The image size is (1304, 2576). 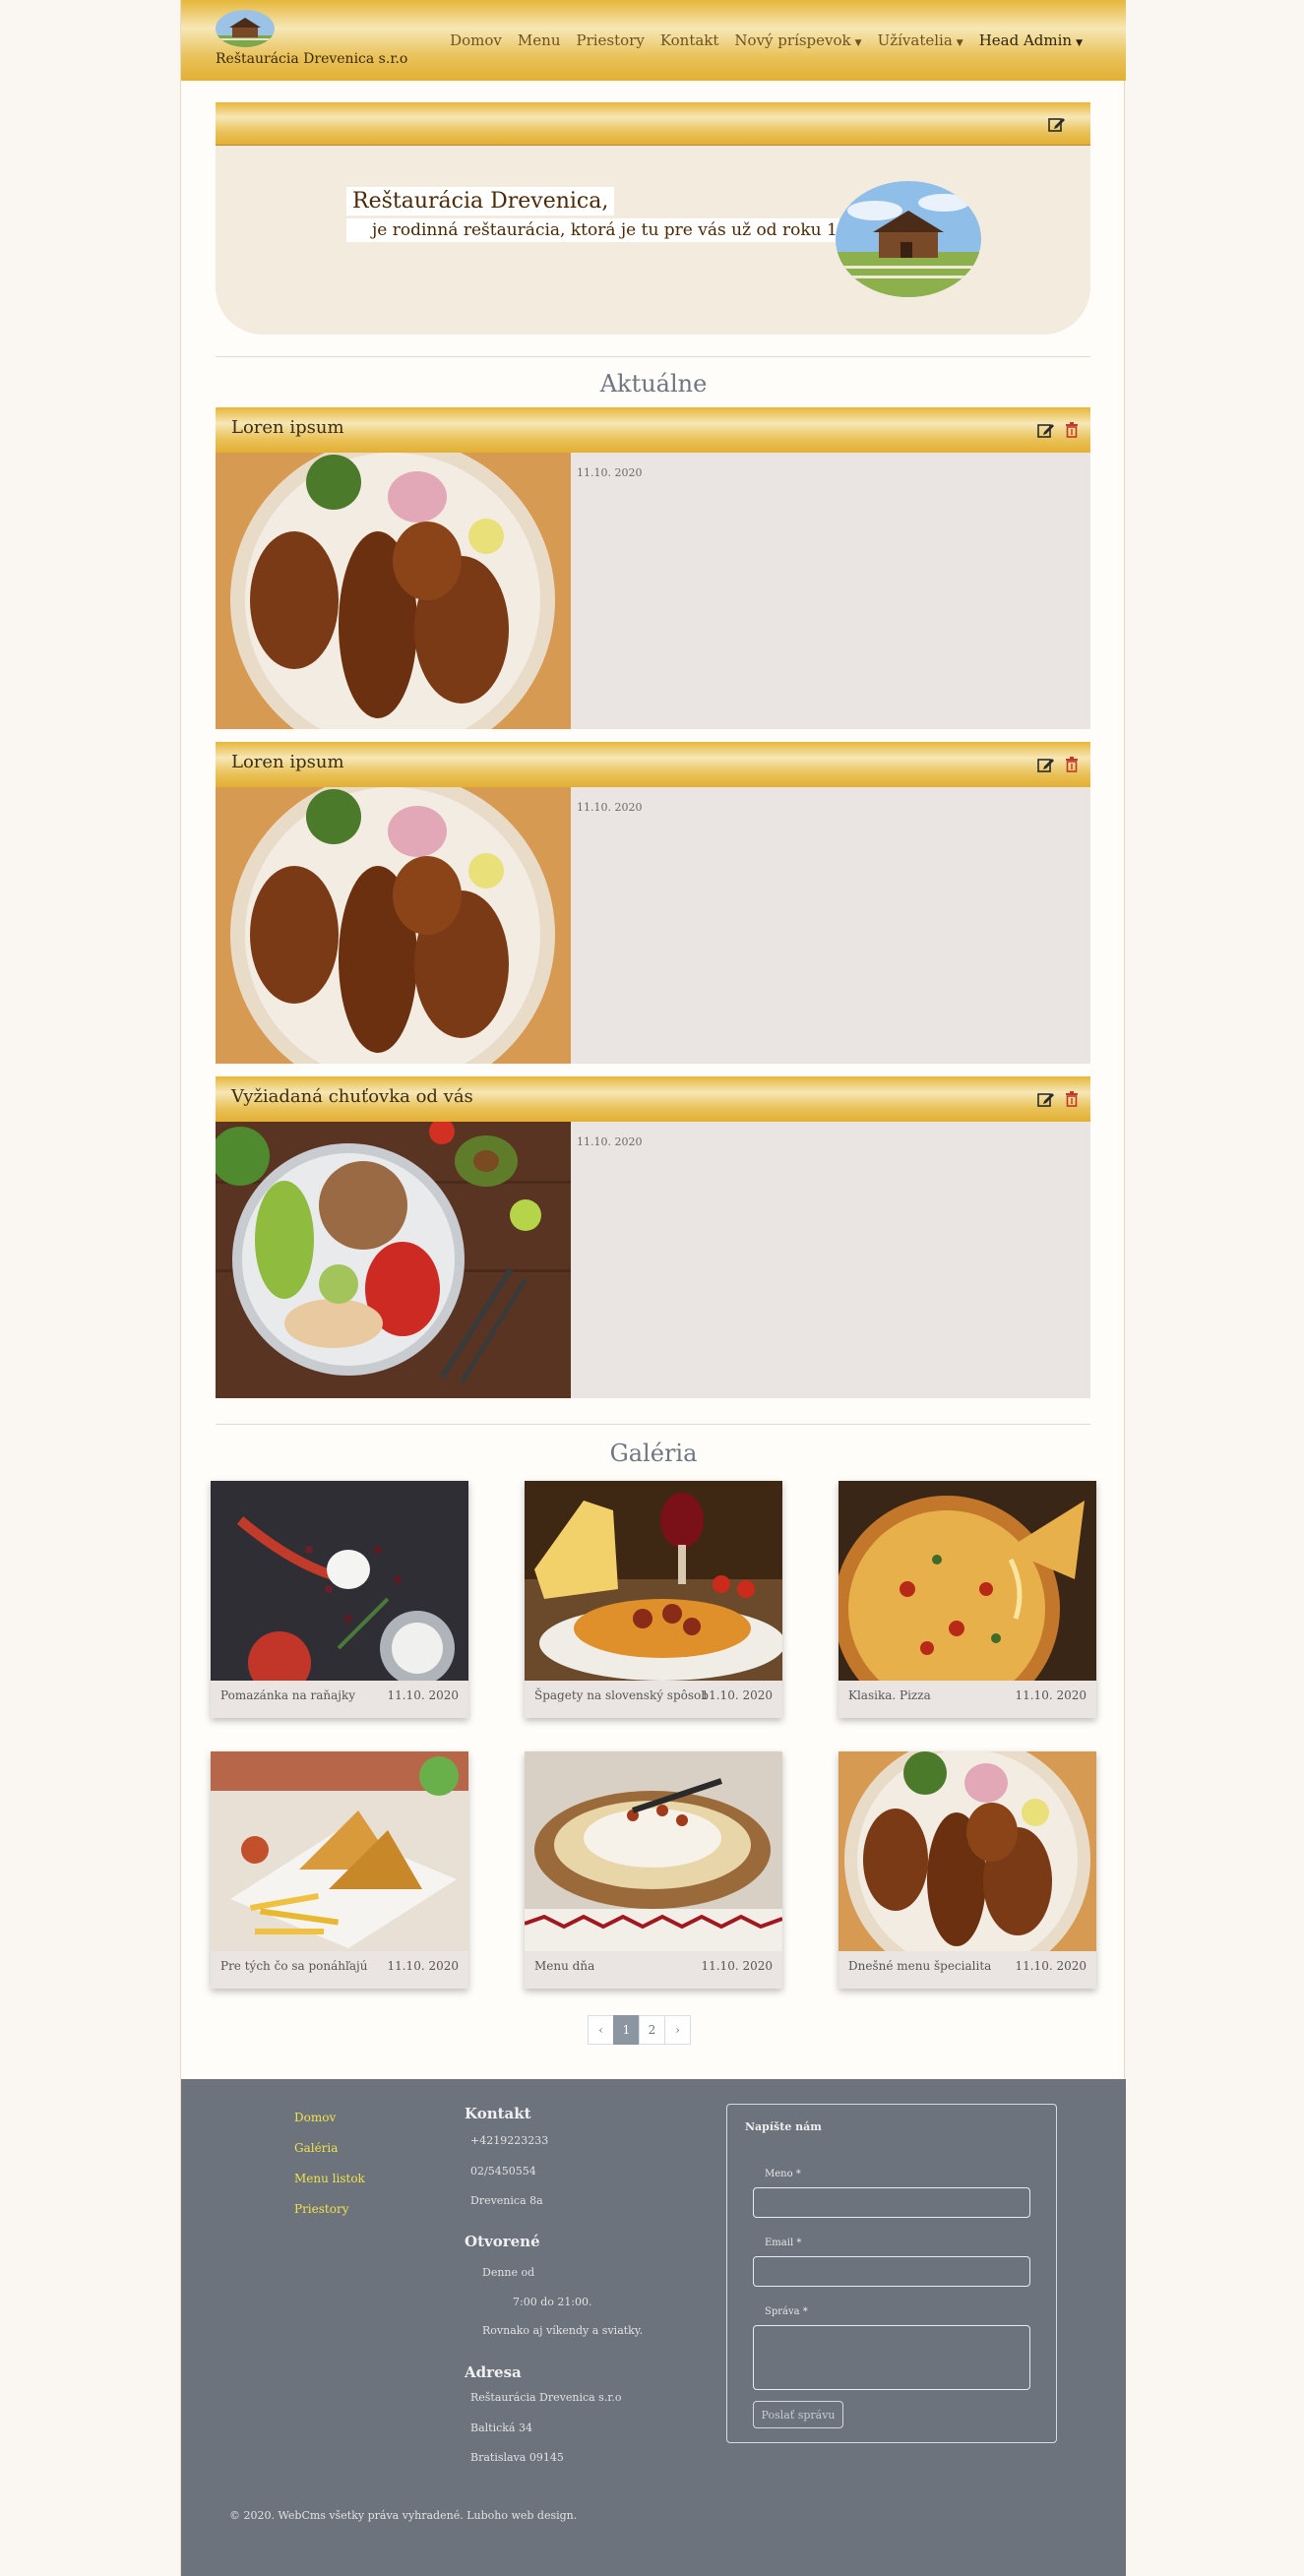 What do you see at coordinates (920, 1966) in the screenshot?
I see `gallery-caption: Dnešné menu špecialita` at bounding box center [920, 1966].